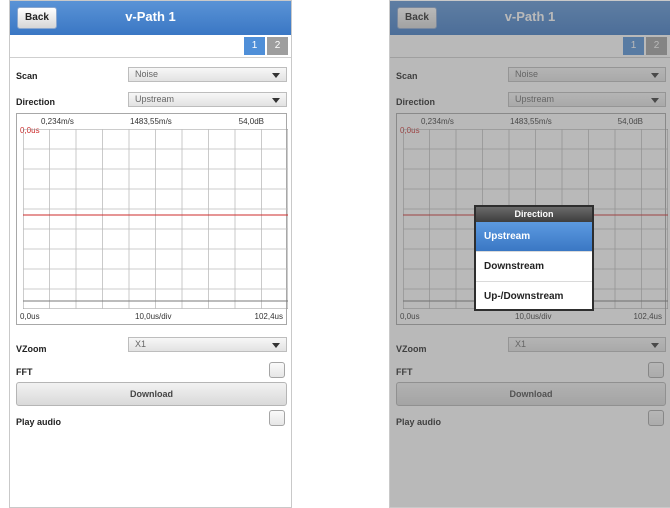 The height and width of the screenshot is (508, 670). I want to click on direction-label: Direction, so click(36, 102).